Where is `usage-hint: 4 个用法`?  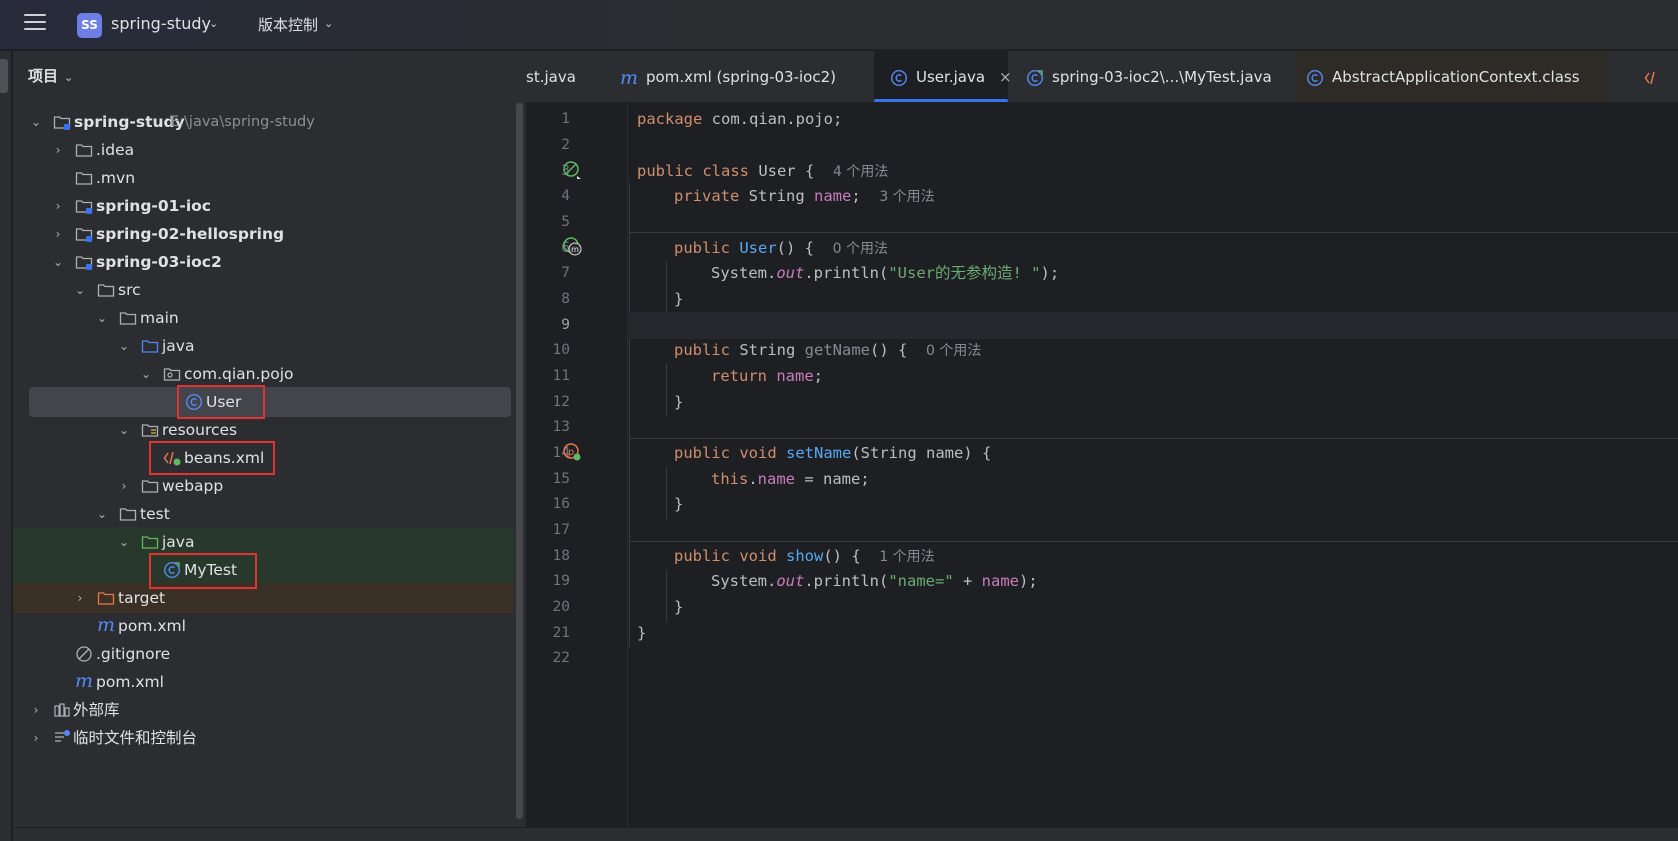 usage-hint: 4 个用法 is located at coordinates (860, 172).